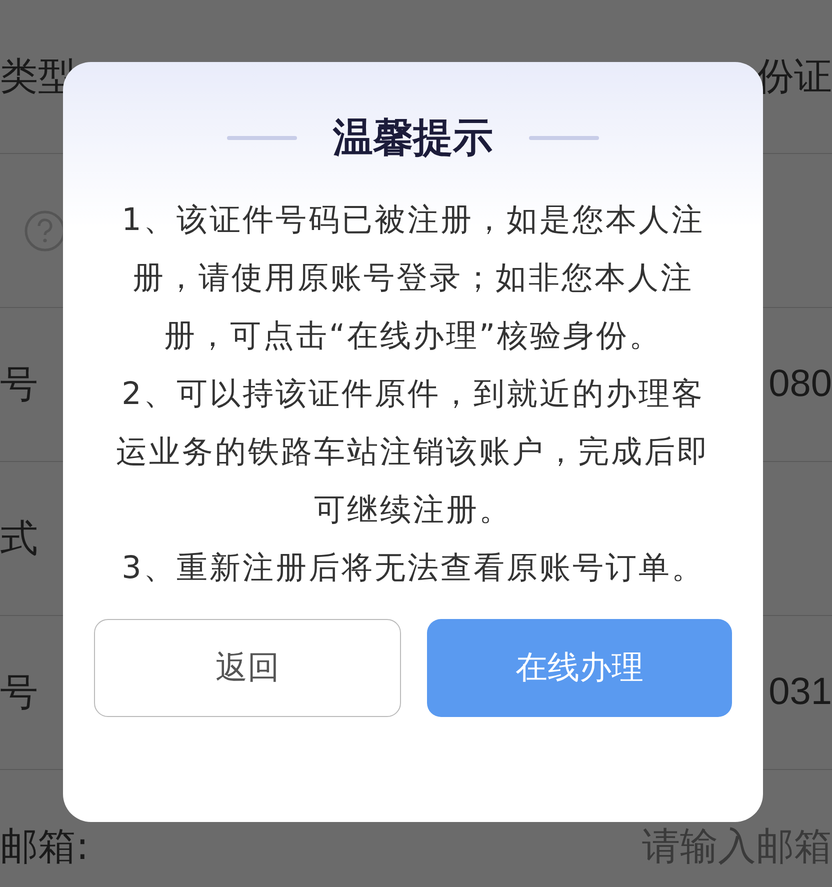  Describe the element at coordinates (413, 452) in the screenshot. I see `notice-paragraph: 2、可以持该证件原件，到就近的办理客运业务的铁路车站注销该账户，完成后即可继续注册。` at that location.